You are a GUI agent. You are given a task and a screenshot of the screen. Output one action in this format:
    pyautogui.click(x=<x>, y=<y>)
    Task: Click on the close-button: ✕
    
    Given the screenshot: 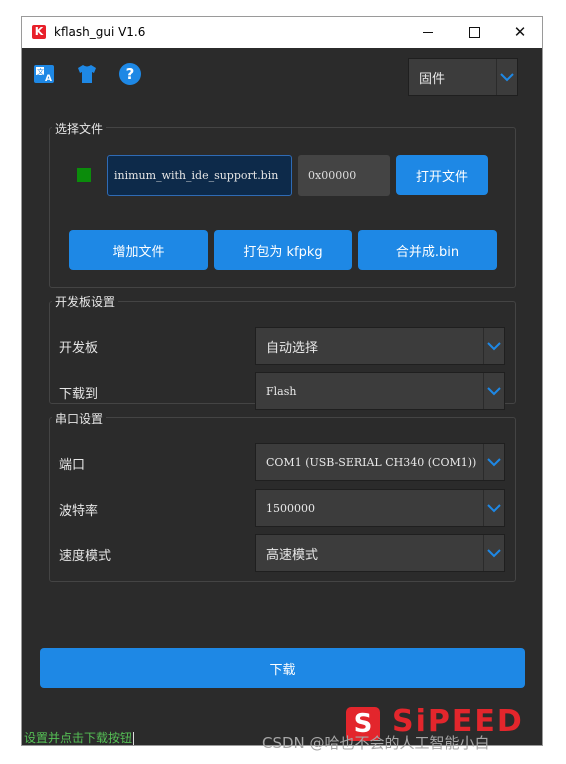 What is the action you would take?
    pyautogui.click(x=519, y=32)
    